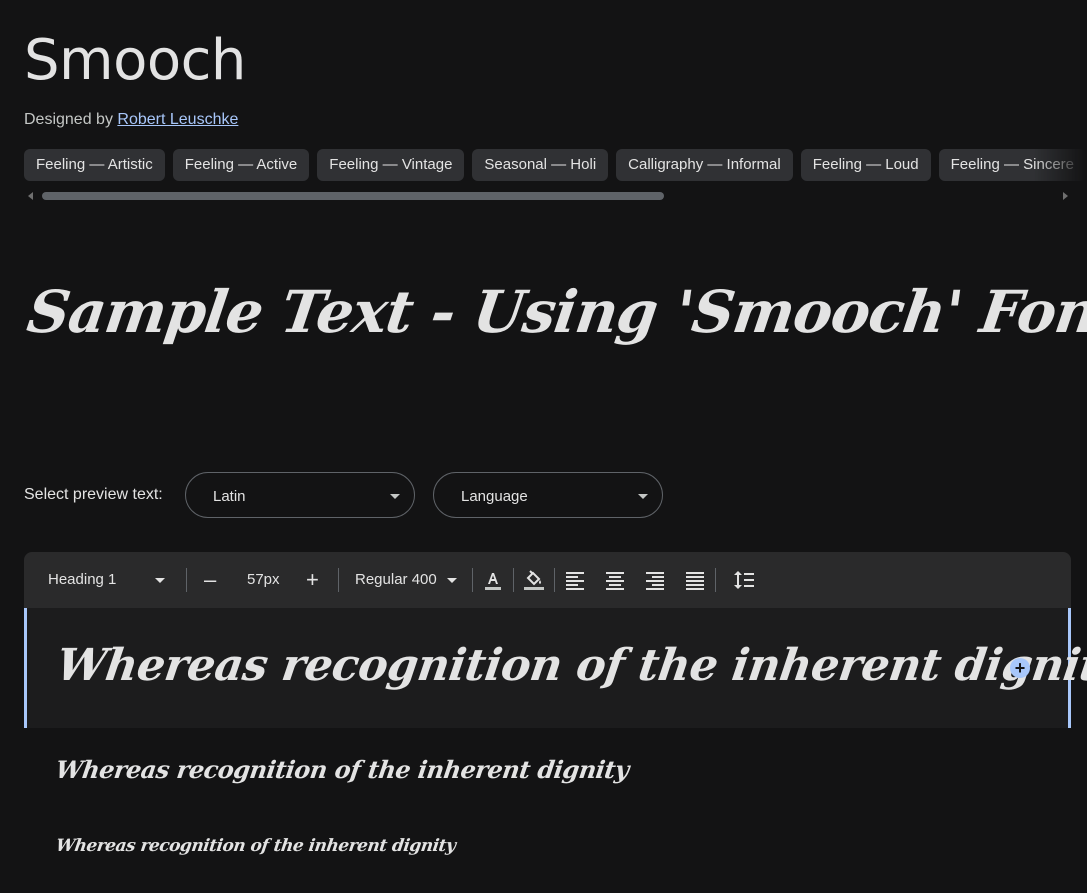  Describe the element at coordinates (353, 196) in the screenshot. I see `scrollbar-thumb` at that location.